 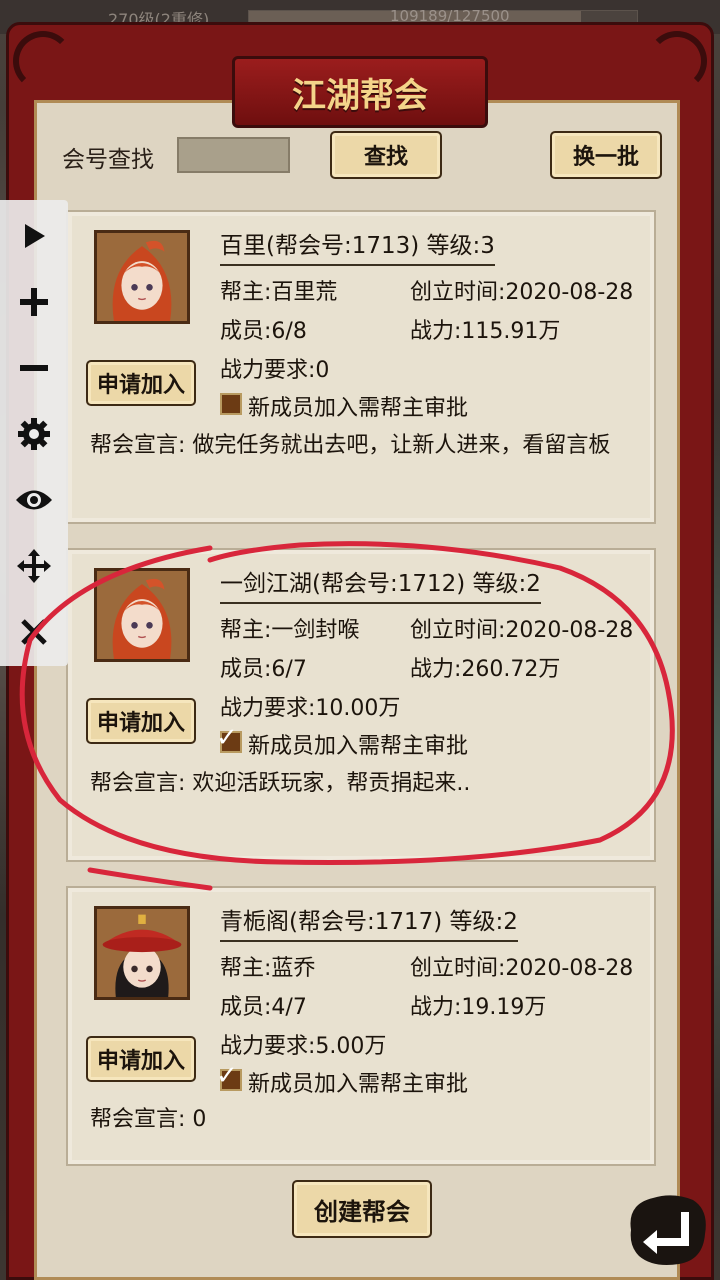 What do you see at coordinates (268, 968) in the screenshot?
I see `guild-leader: 帮主:蓝乔` at bounding box center [268, 968].